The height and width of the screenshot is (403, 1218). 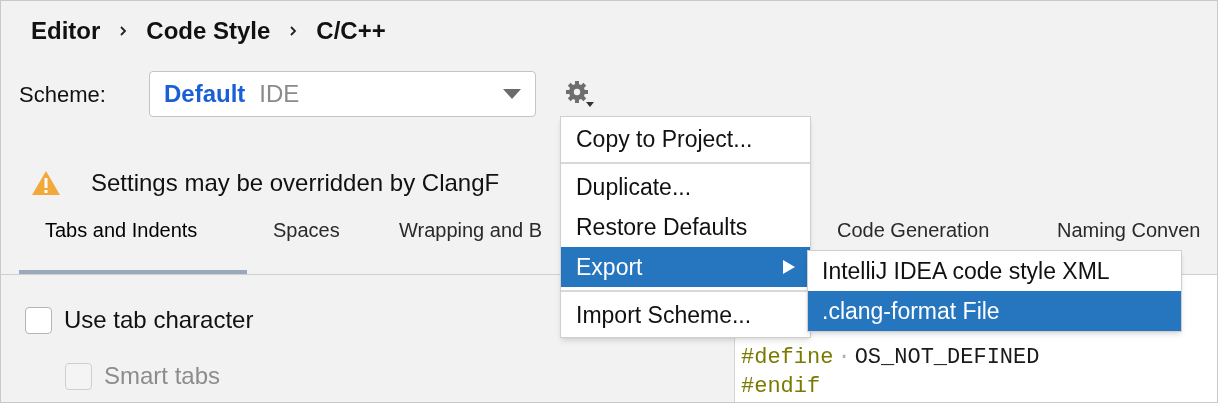 What do you see at coordinates (789, 267) in the screenshot?
I see `submenu-arrow-icon` at bounding box center [789, 267].